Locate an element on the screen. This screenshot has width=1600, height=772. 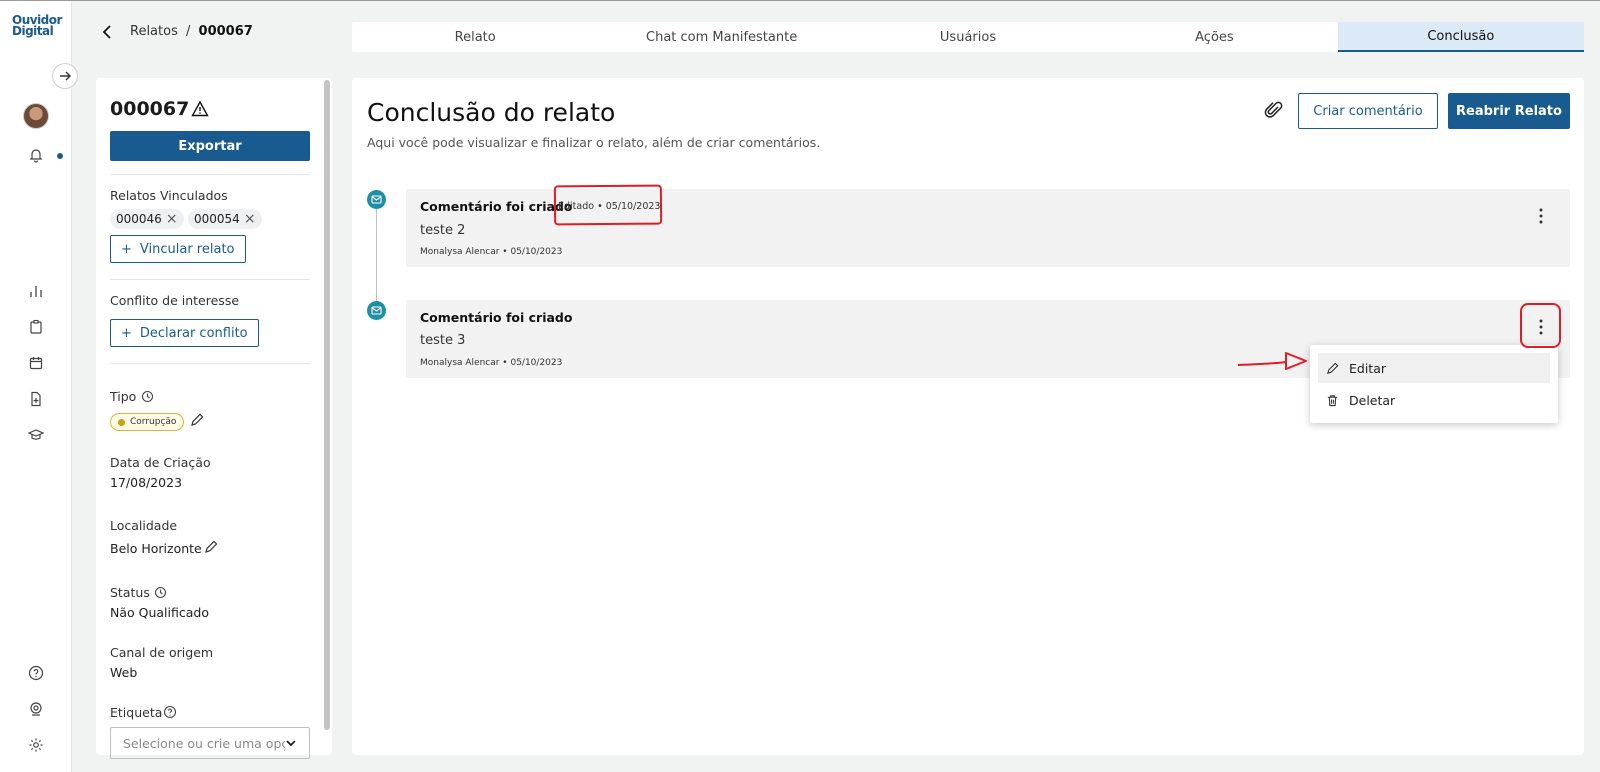
nav-calendar is located at coordinates (36, 363).